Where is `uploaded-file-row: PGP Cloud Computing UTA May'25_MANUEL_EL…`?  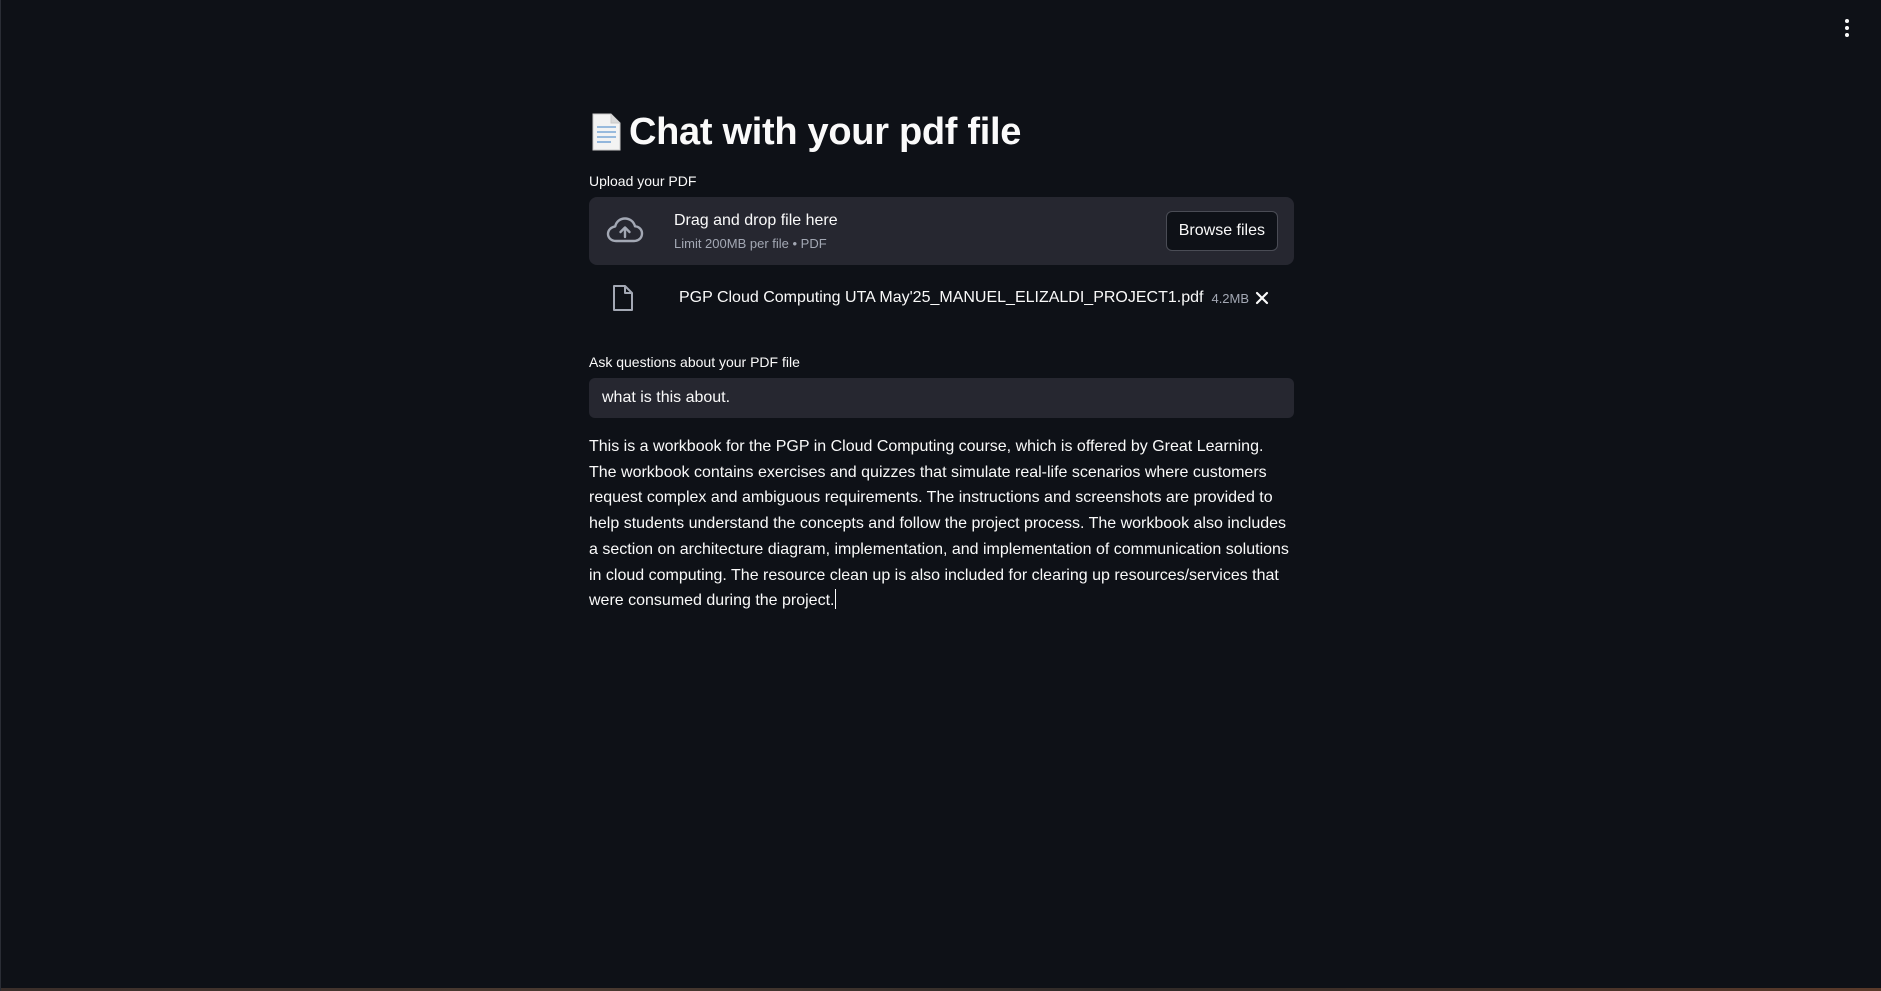
uploaded-file-row: PGP Cloud Computing UTA May'25_MANUEL_EL… is located at coordinates (941, 298).